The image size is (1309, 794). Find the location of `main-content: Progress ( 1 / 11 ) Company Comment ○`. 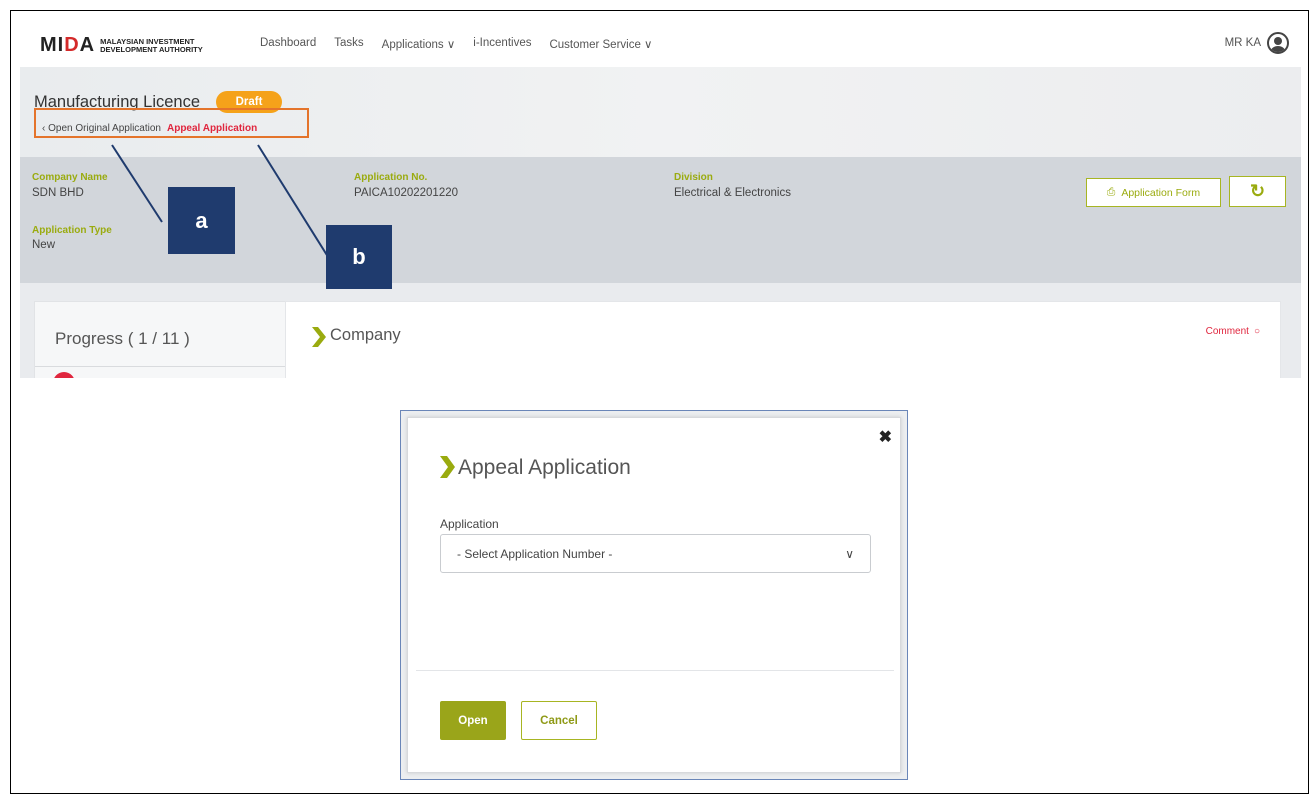

main-content: Progress ( 1 / 11 ) Company Comment ○ is located at coordinates (660, 330).